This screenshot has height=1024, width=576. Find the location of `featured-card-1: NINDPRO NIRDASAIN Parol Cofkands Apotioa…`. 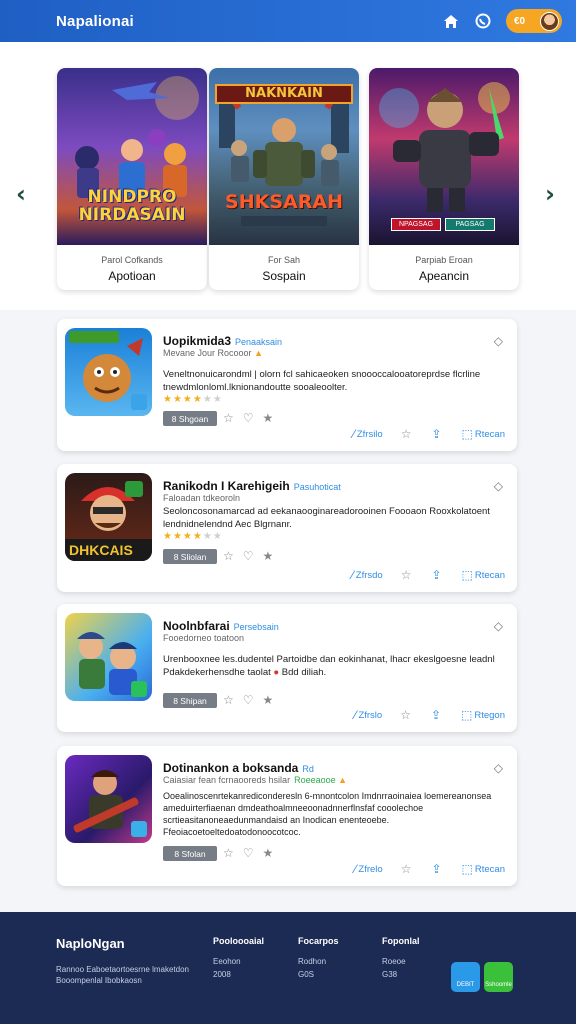

featured-card-1: NINDPRO NIRDASAIN Parol Cofkands Apotioa… is located at coordinates (132, 179).